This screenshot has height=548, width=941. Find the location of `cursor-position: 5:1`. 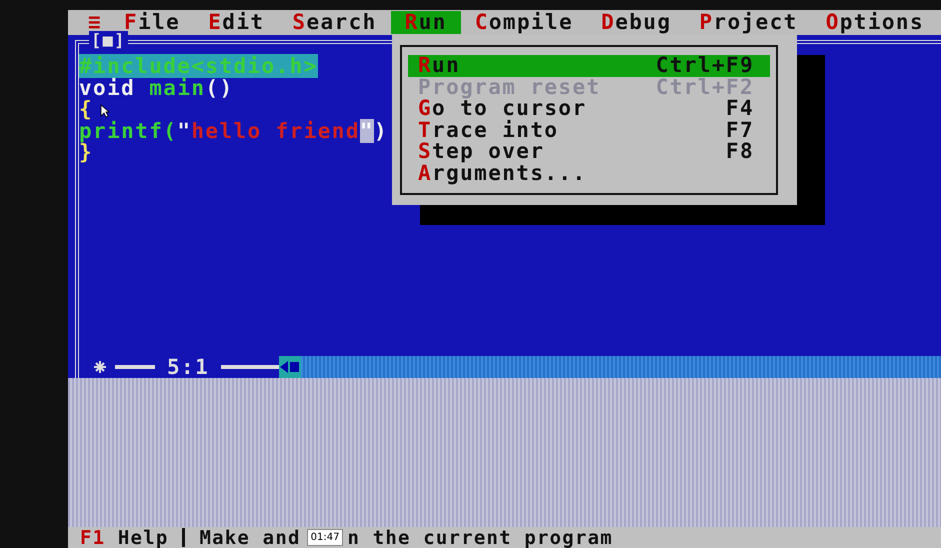

cursor-position: 5:1 is located at coordinates (188, 367).